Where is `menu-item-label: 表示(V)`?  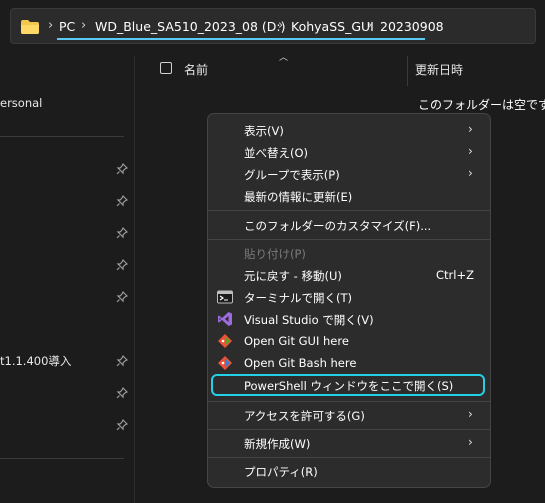
menu-item-label: 表示(V) is located at coordinates (264, 131).